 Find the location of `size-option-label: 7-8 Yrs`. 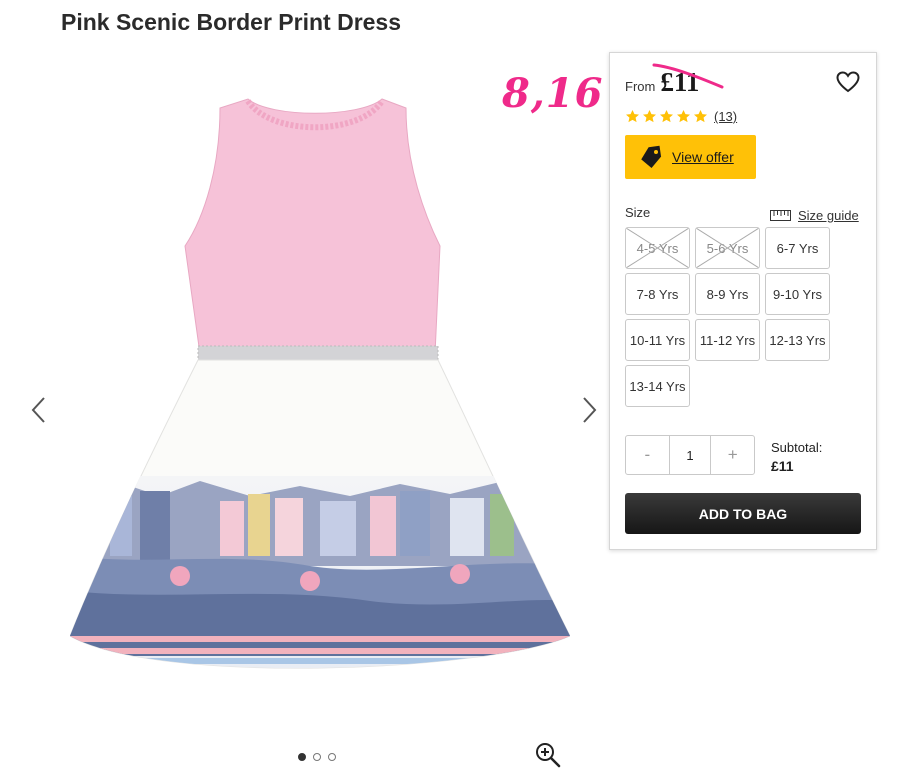

size-option-label: 7-8 Yrs is located at coordinates (657, 294).